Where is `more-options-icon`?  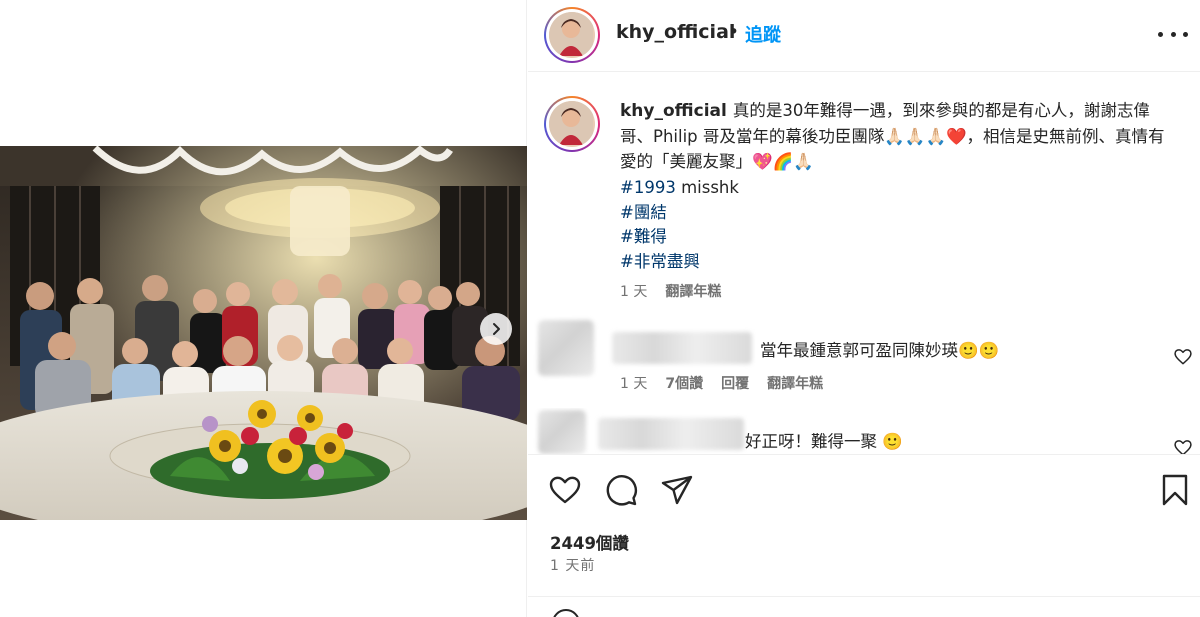
more-options-icon is located at coordinates (1173, 34).